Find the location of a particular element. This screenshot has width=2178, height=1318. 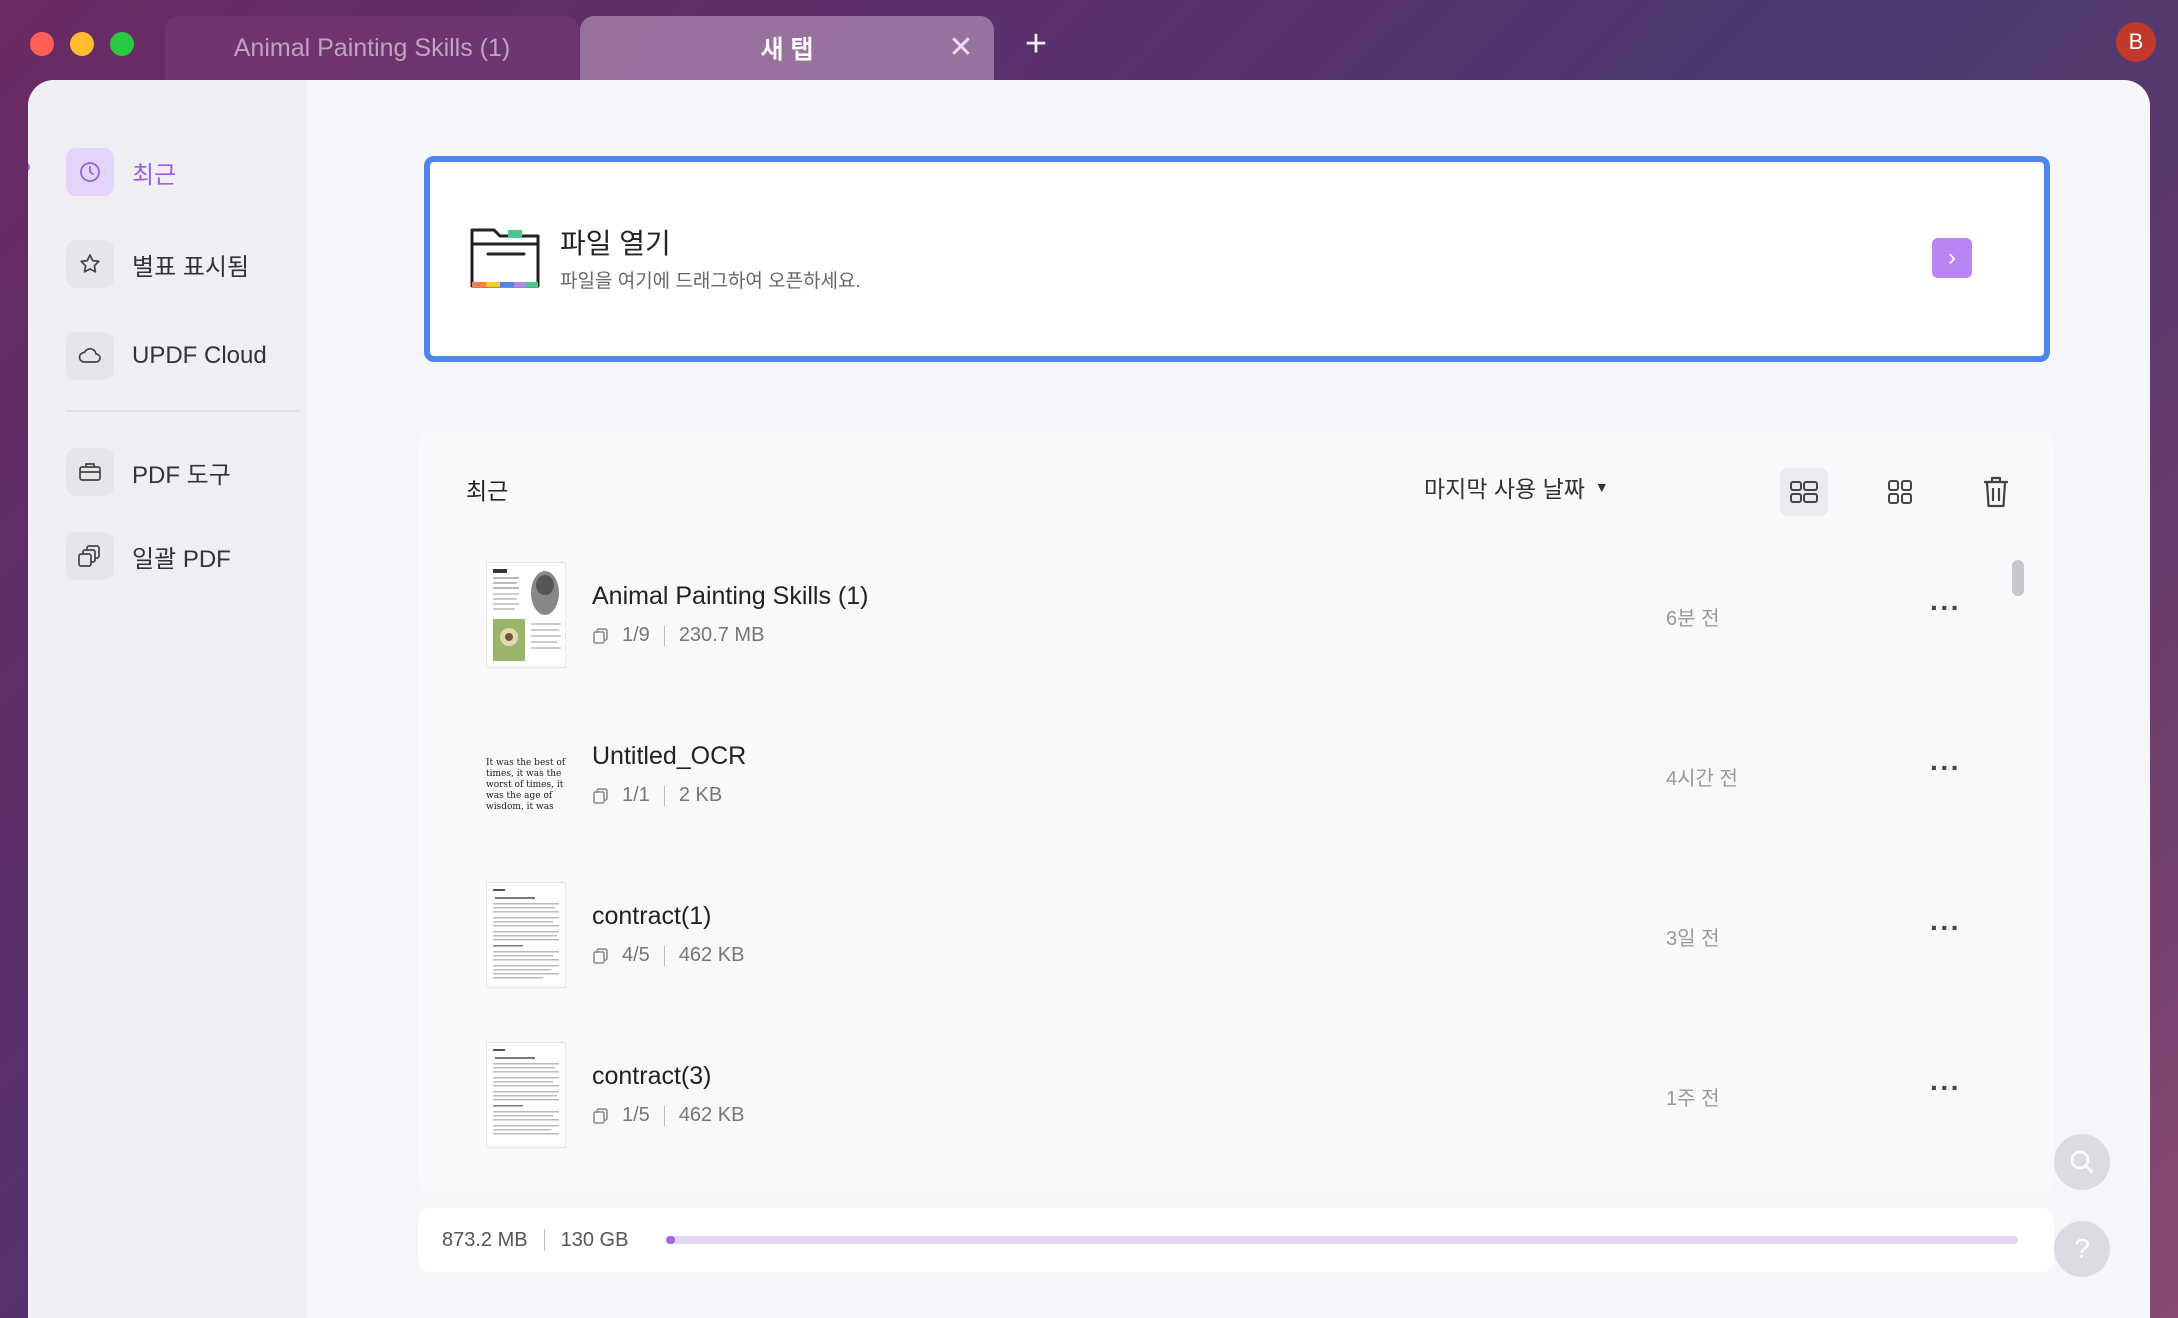

scroll-thumb is located at coordinates (2018, 578).